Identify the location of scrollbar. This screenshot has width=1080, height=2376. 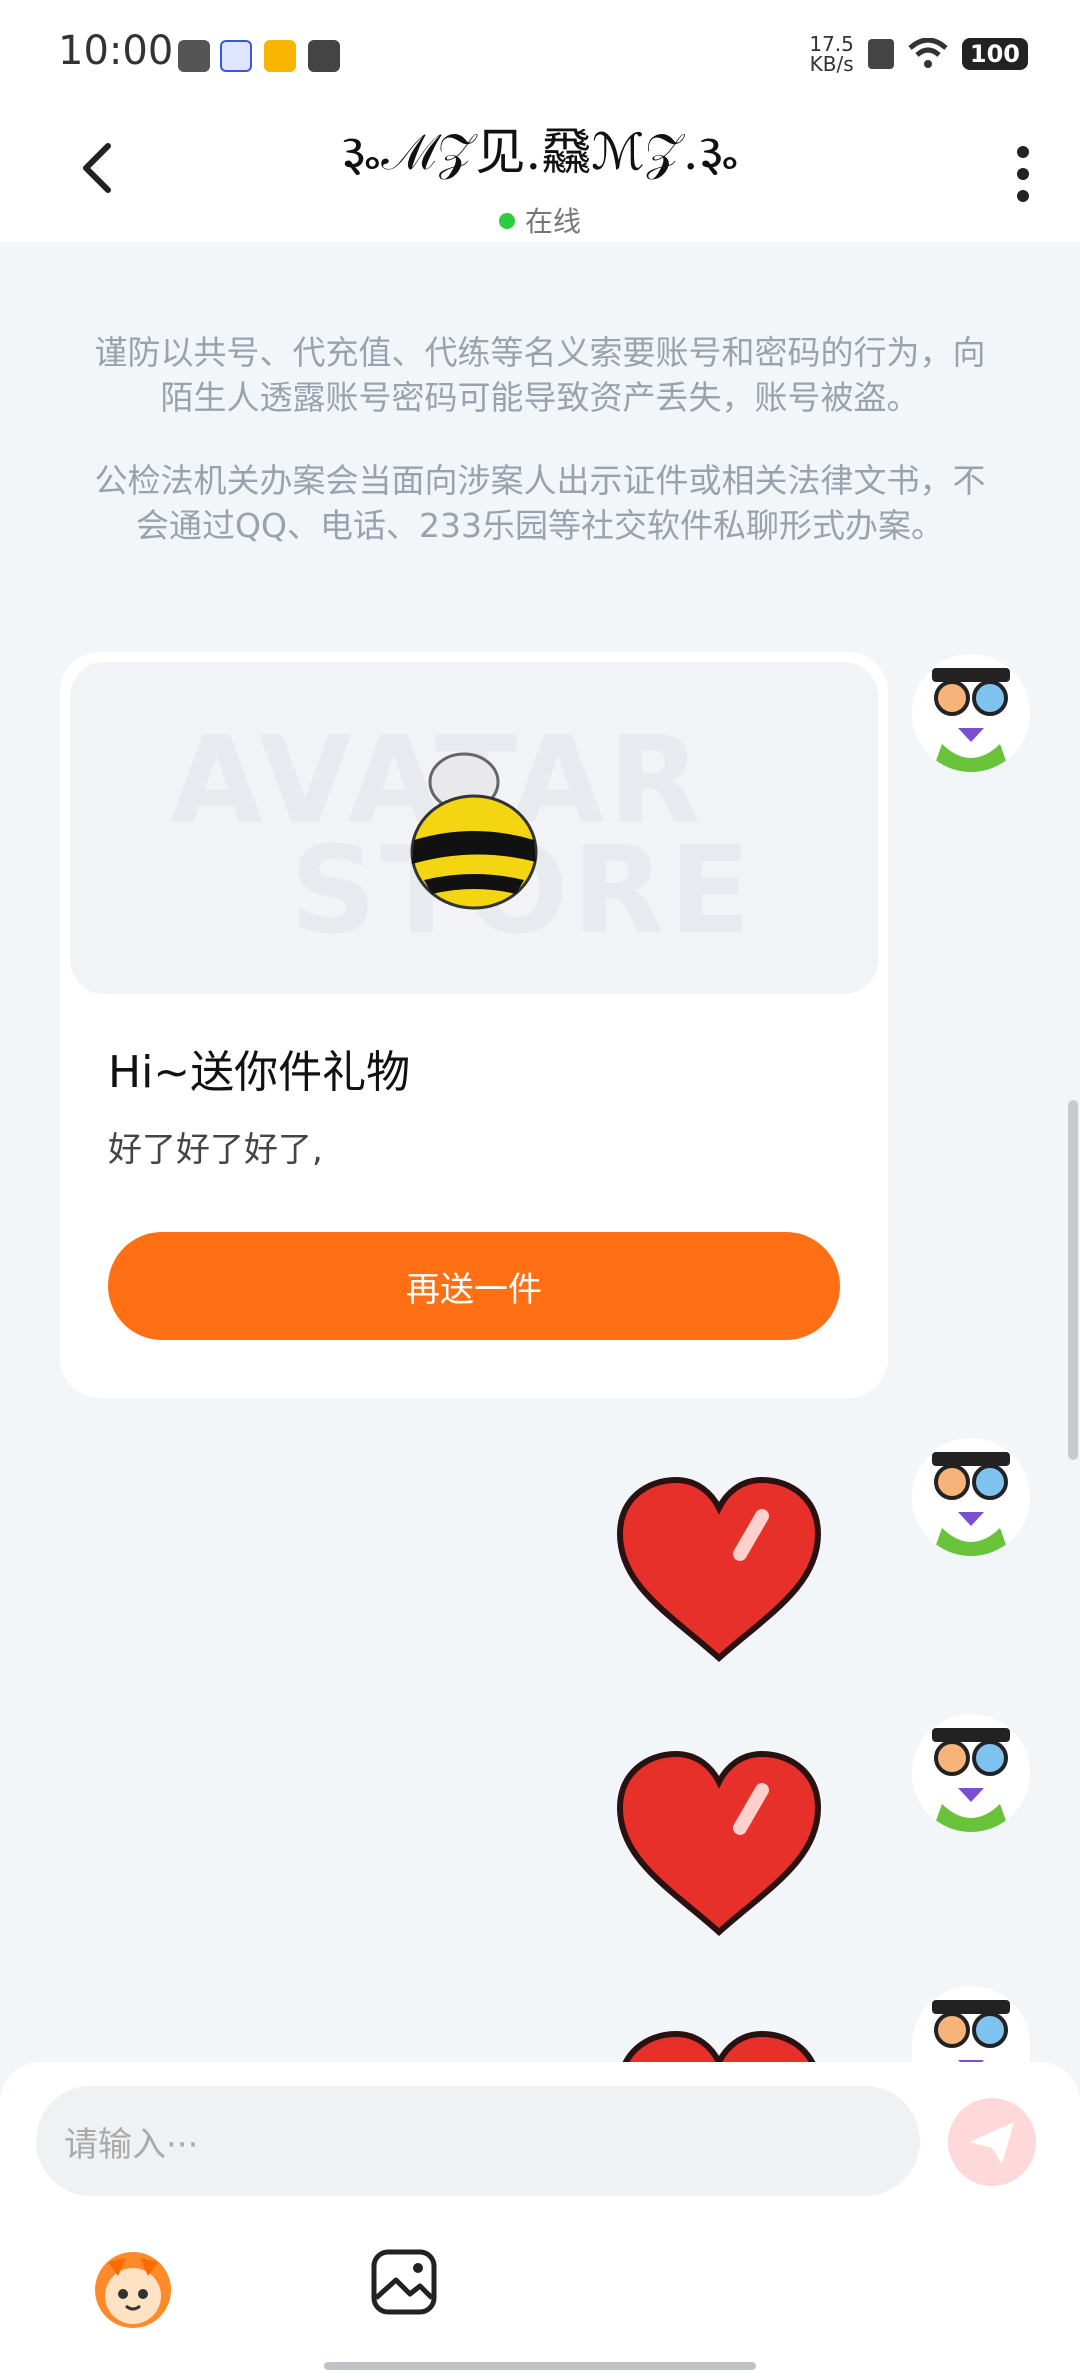
(1073, 1280).